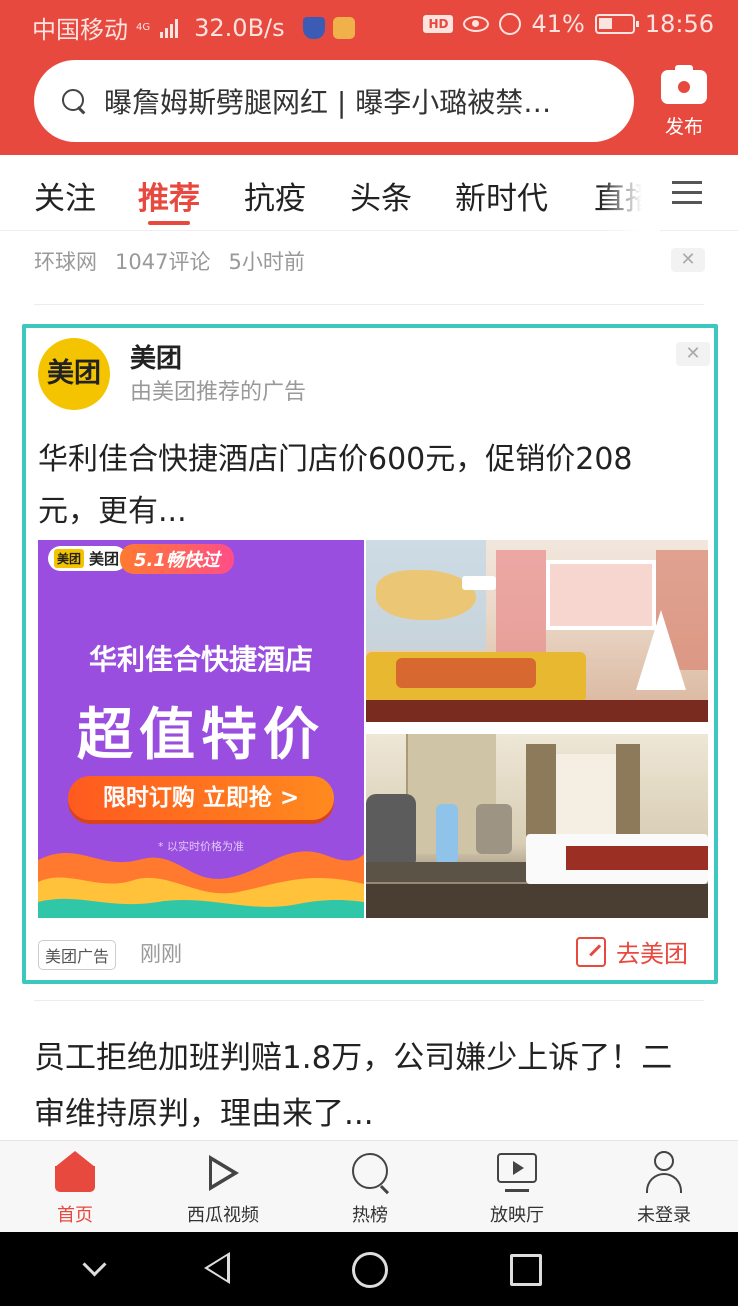 Image resolution: width=738 pixels, height=1306 pixels. What do you see at coordinates (652, 954) in the screenshot?
I see `goto-meituan-label: 去美团` at bounding box center [652, 954].